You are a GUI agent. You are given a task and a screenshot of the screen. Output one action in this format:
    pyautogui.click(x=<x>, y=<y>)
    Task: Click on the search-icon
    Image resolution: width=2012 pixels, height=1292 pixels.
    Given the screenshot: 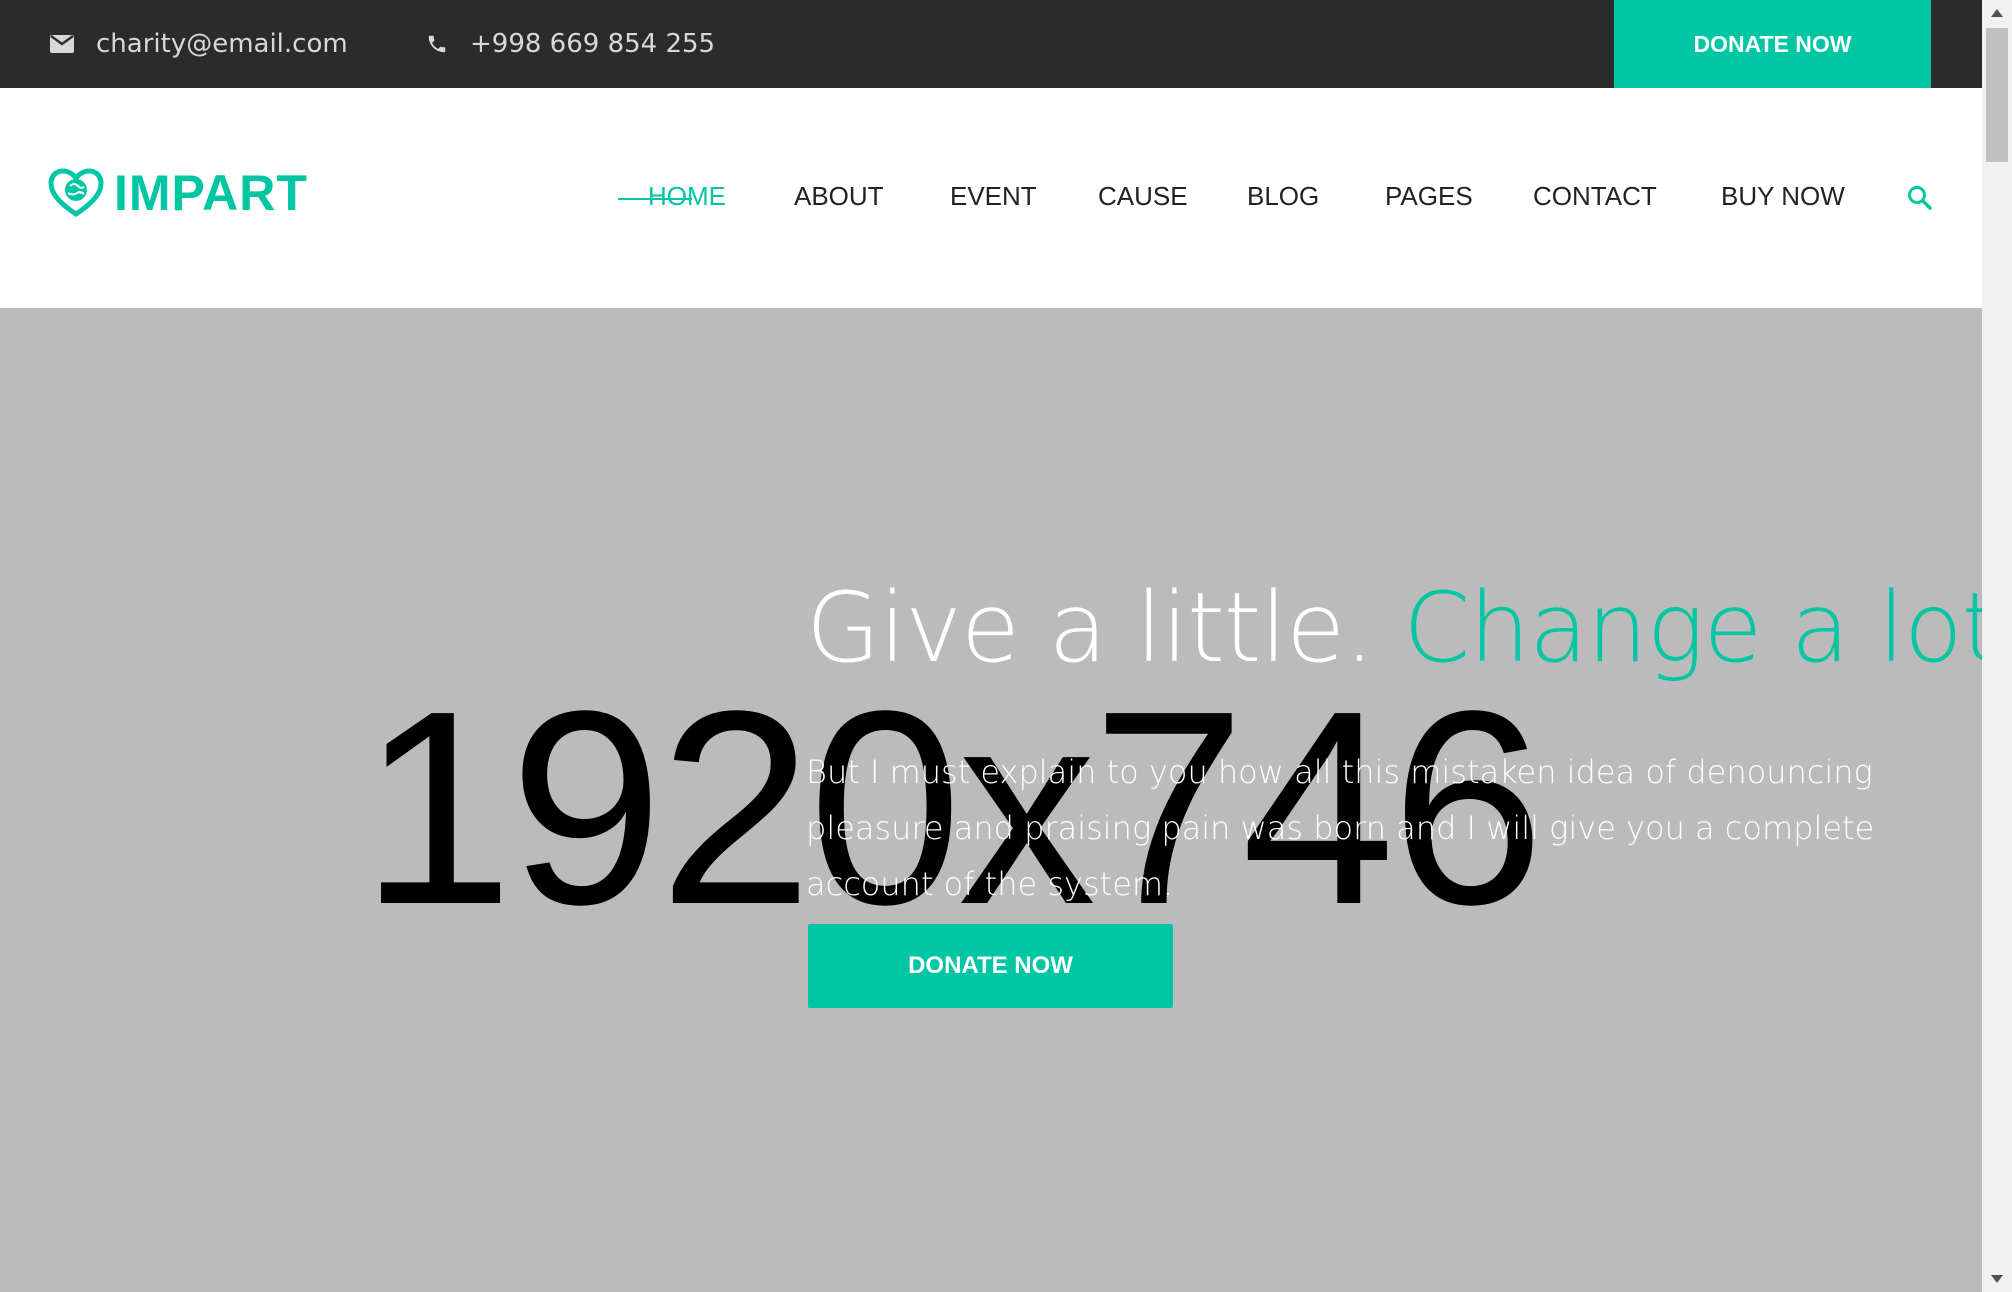 What is the action you would take?
    pyautogui.click(x=1920, y=198)
    